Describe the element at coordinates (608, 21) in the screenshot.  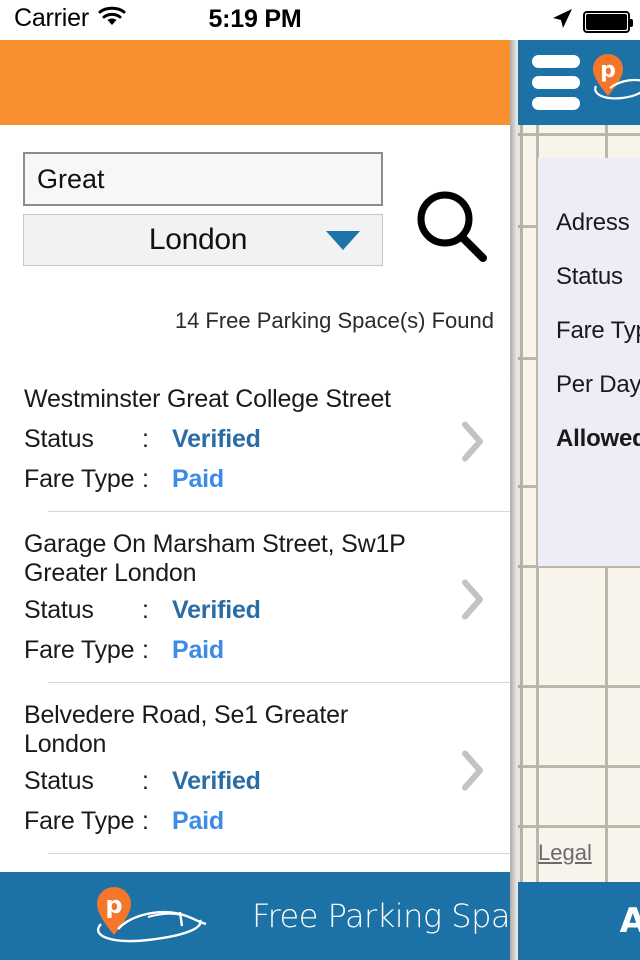
I see `battery-full-icon` at that location.